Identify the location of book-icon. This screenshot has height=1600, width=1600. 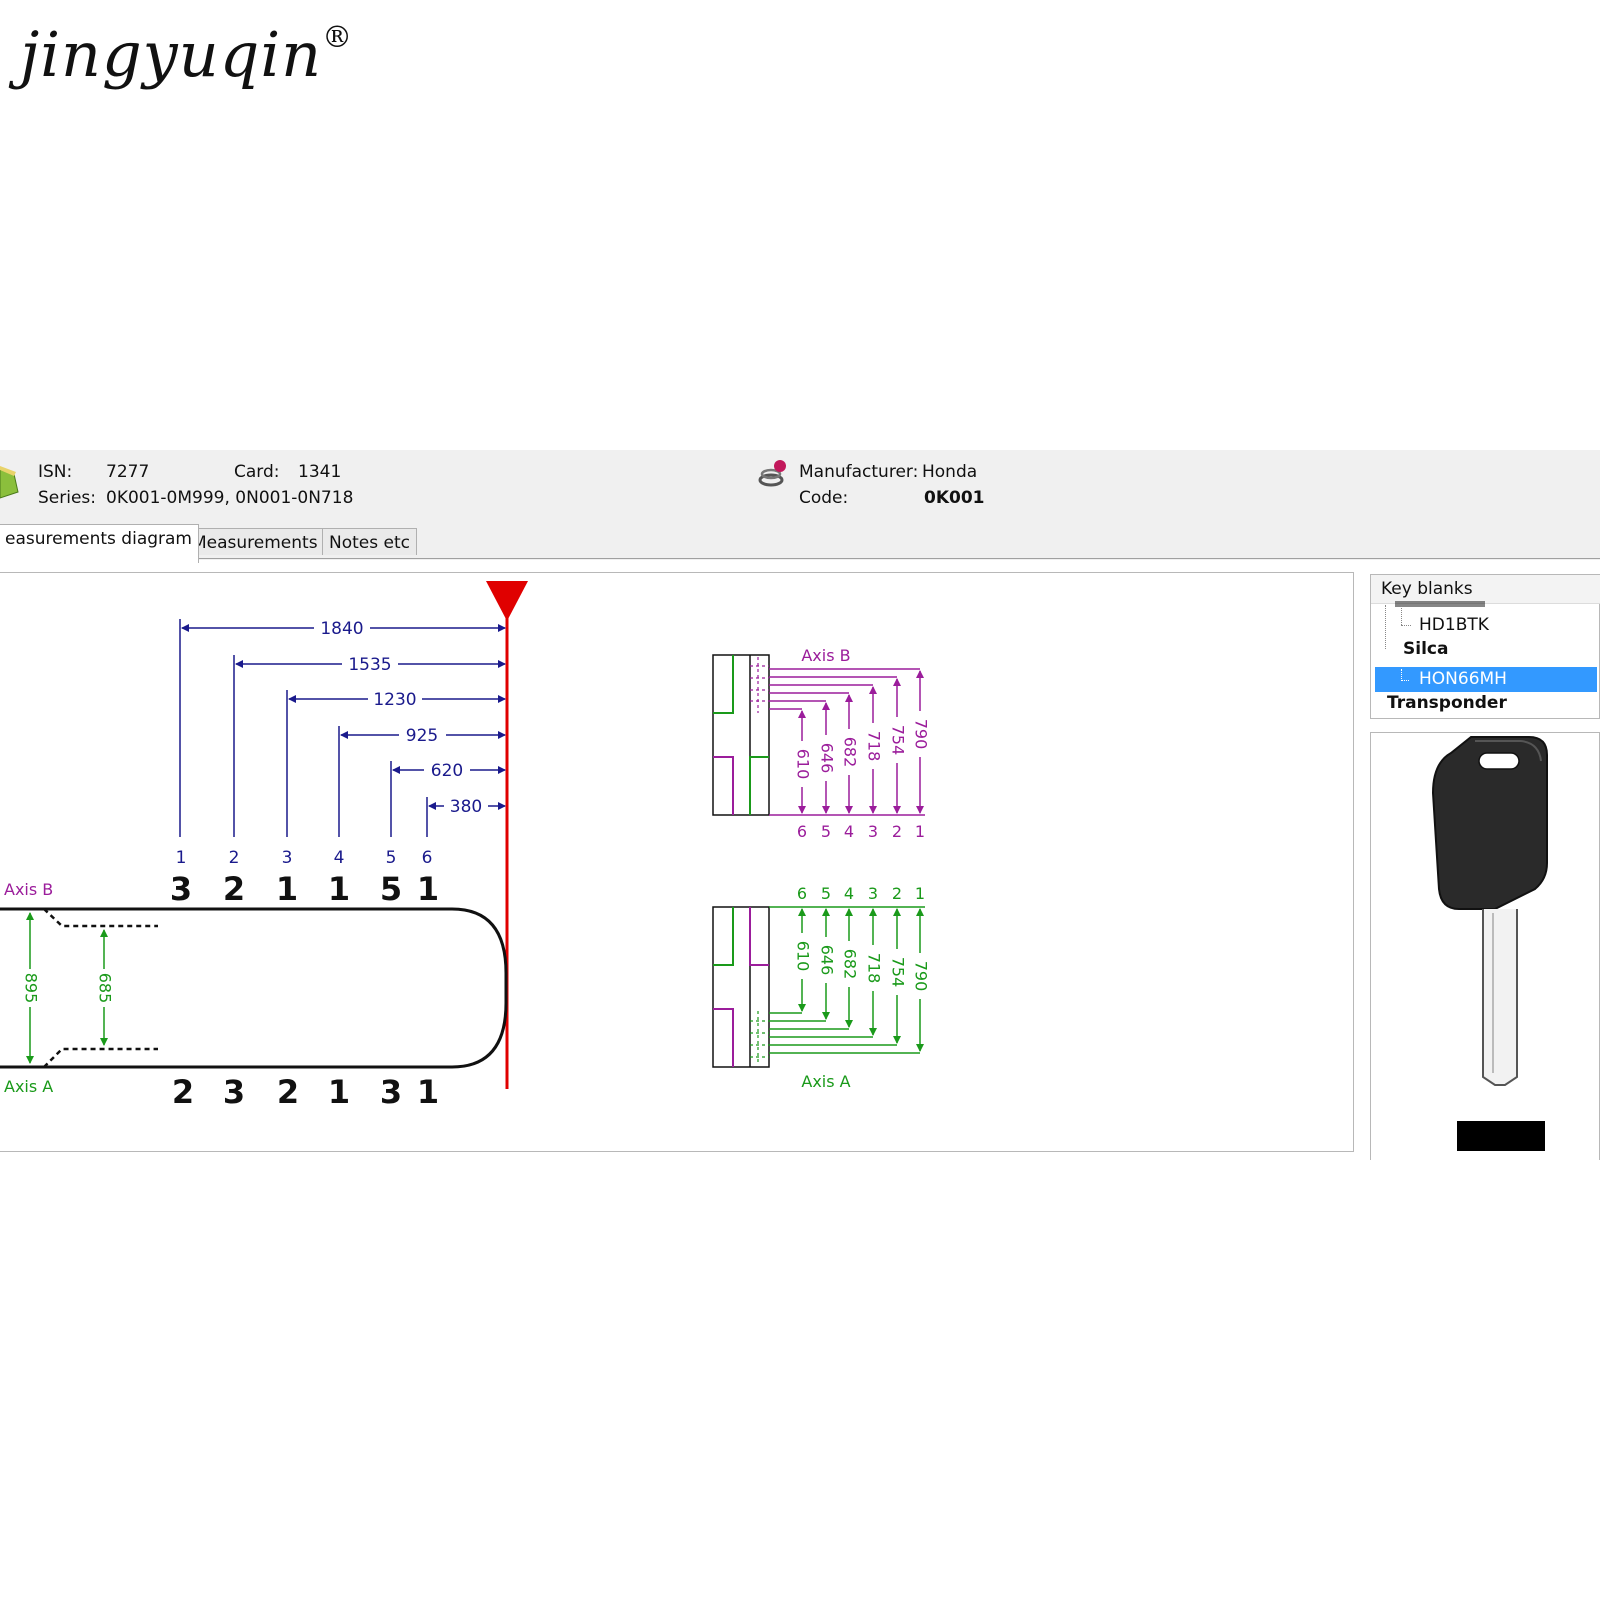
(9, 482).